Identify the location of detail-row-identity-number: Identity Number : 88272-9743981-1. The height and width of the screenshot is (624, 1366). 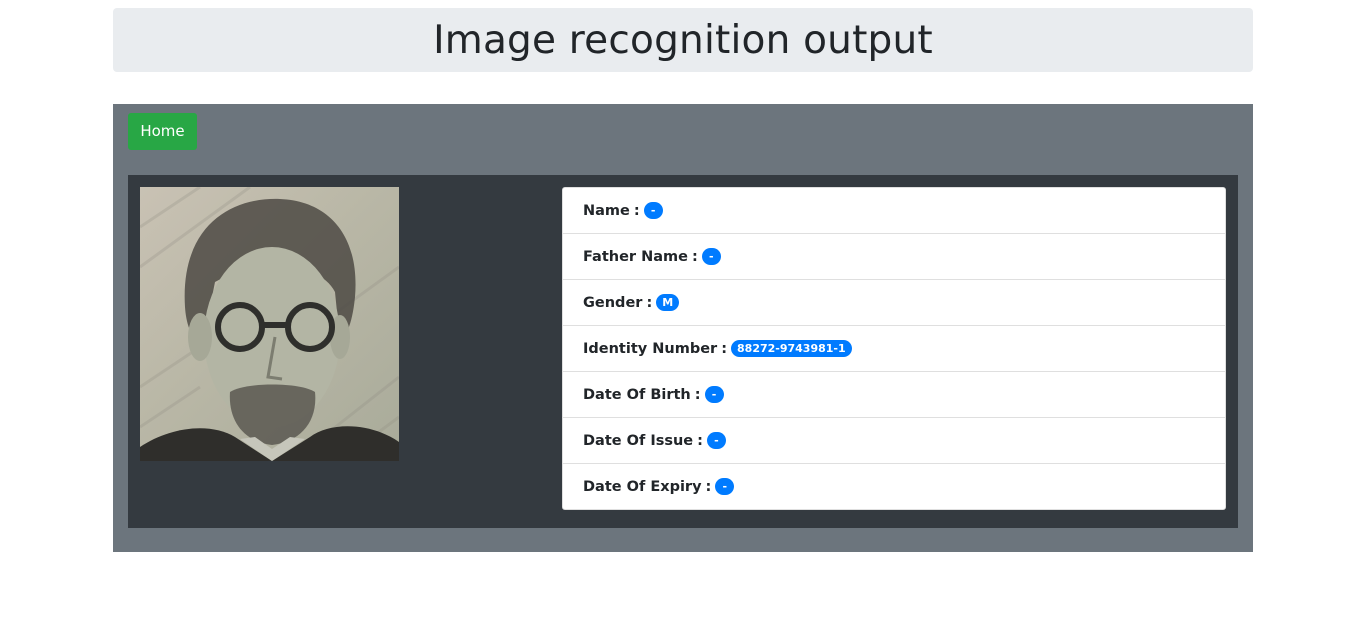
(894, 348).